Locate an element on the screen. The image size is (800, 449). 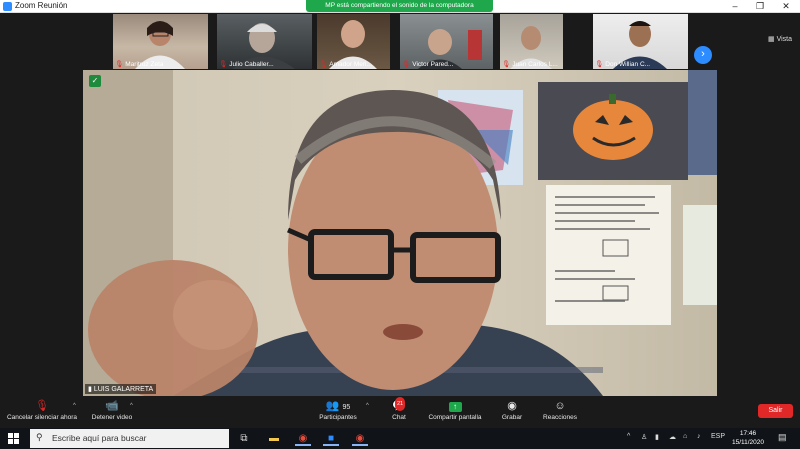
minimize-button: – is located at coordinates (735, 6).